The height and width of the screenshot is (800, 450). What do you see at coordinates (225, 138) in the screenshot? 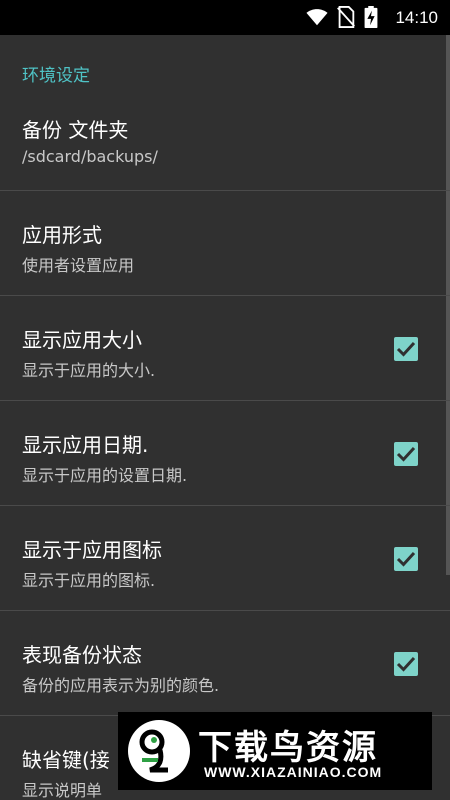
I see `pref-backup-folder: 备份 文件夹 /sdcard/backups/` at bounding box center [225, 138].